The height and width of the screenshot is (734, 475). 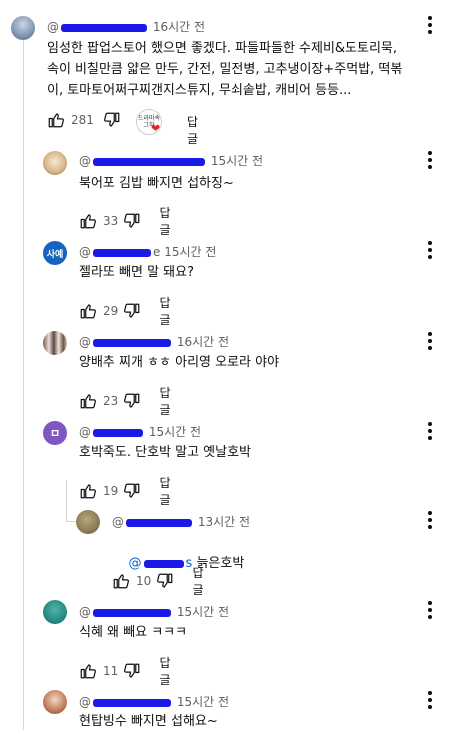 I want to click on like-count: 11, so click(x=111, y=671).